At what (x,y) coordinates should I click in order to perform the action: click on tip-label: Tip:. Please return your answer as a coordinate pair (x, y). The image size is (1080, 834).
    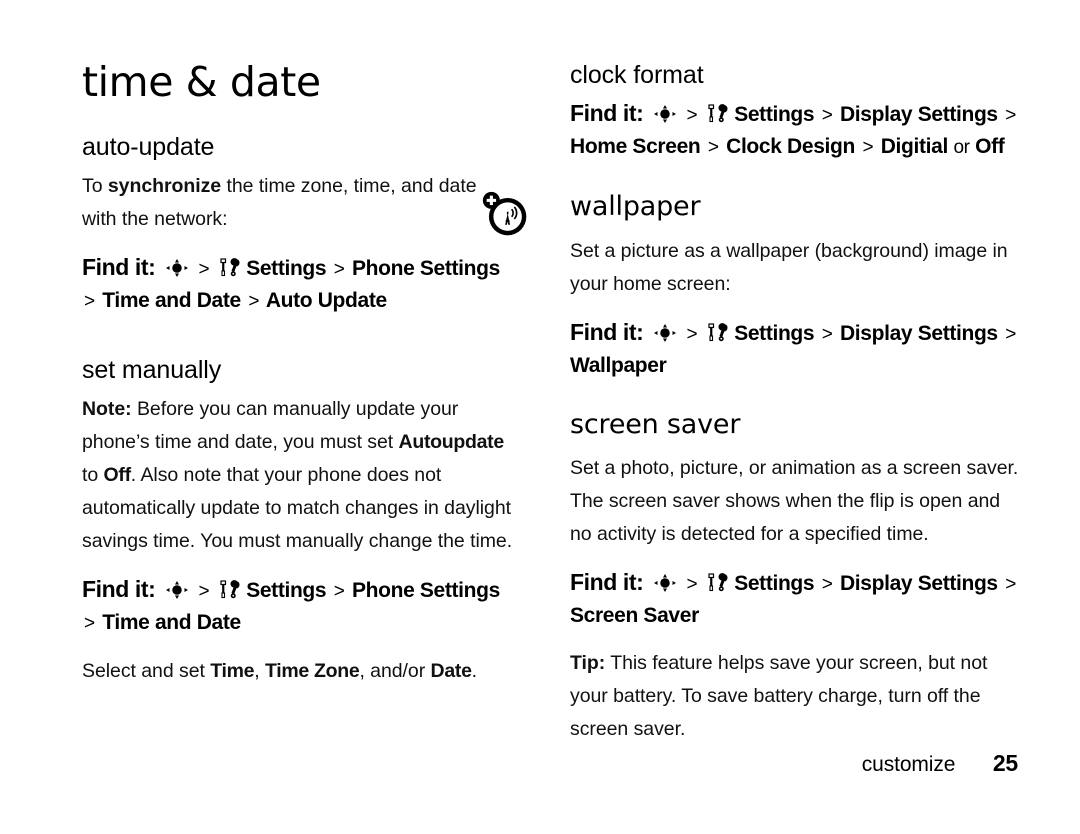
    Looking at the image, I should click on (588, 662).